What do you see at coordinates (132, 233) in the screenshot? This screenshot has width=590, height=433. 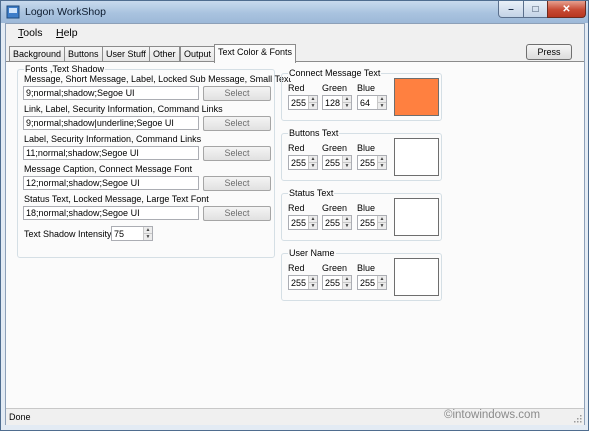 I see `shadow-intensity-spinner: 75 ▲ ▼` at bounding box center [132, 233].